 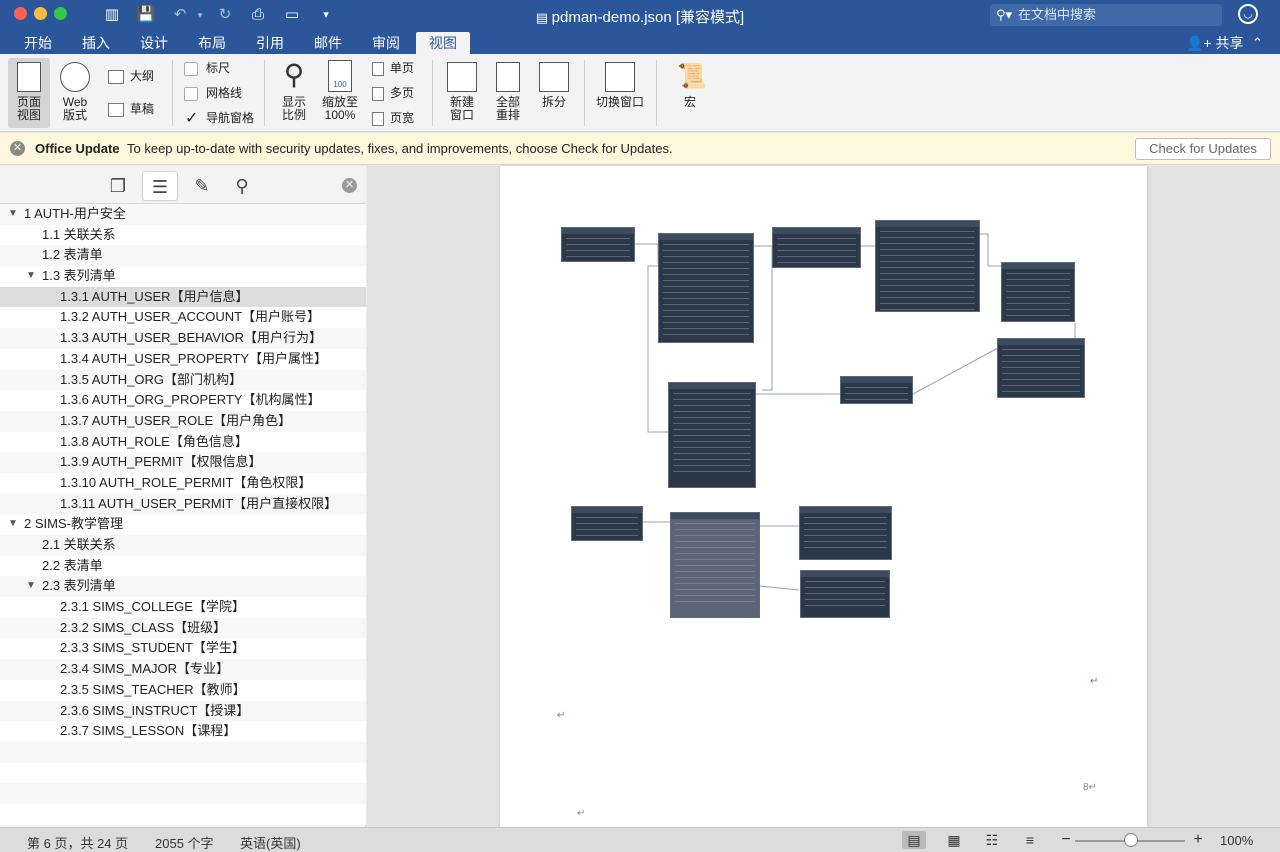 What do you see at coordinates (183, 690) in the screenshot?
I see `nav-item: 2.3.5 SIMS_TEACHER【教师】` at bounding box center [183, 690].